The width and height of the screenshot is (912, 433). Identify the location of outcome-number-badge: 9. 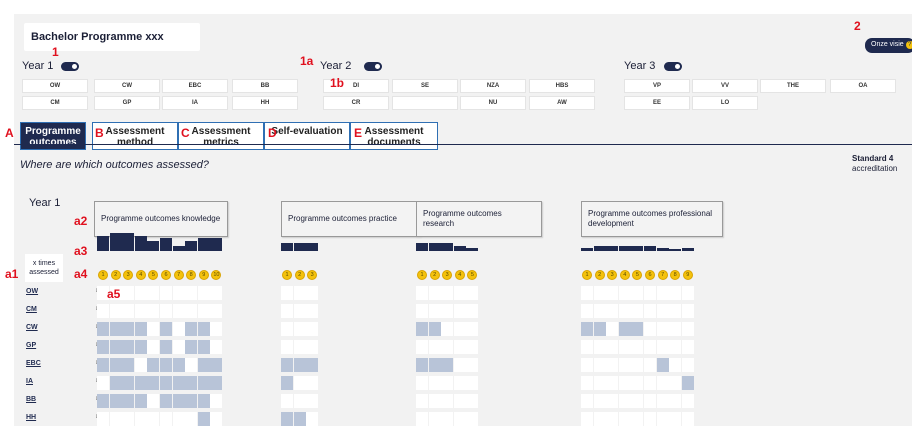
(203, 275).